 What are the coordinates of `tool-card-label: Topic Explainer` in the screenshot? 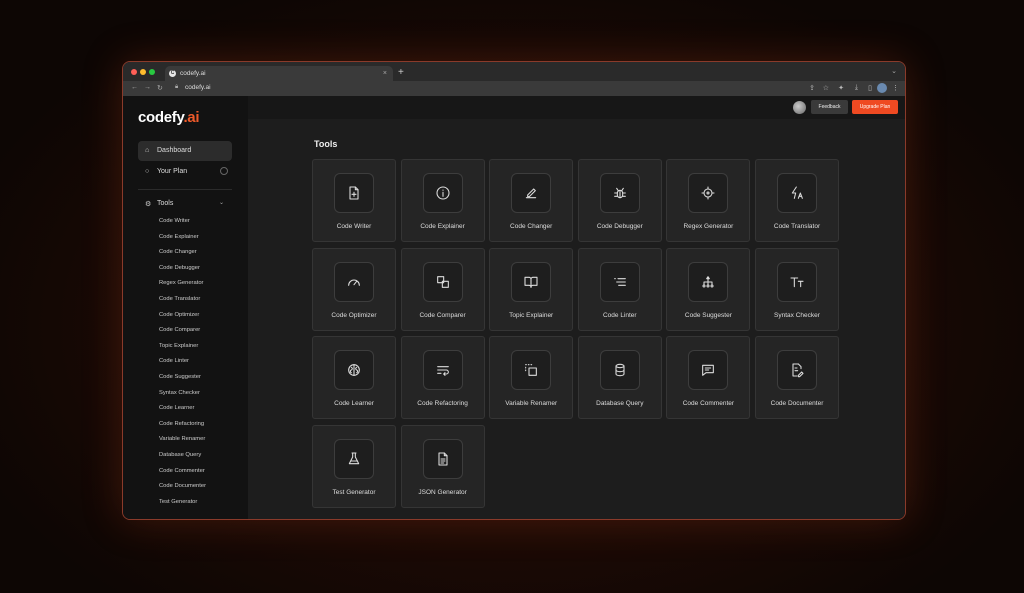 It's located at (531, 315).